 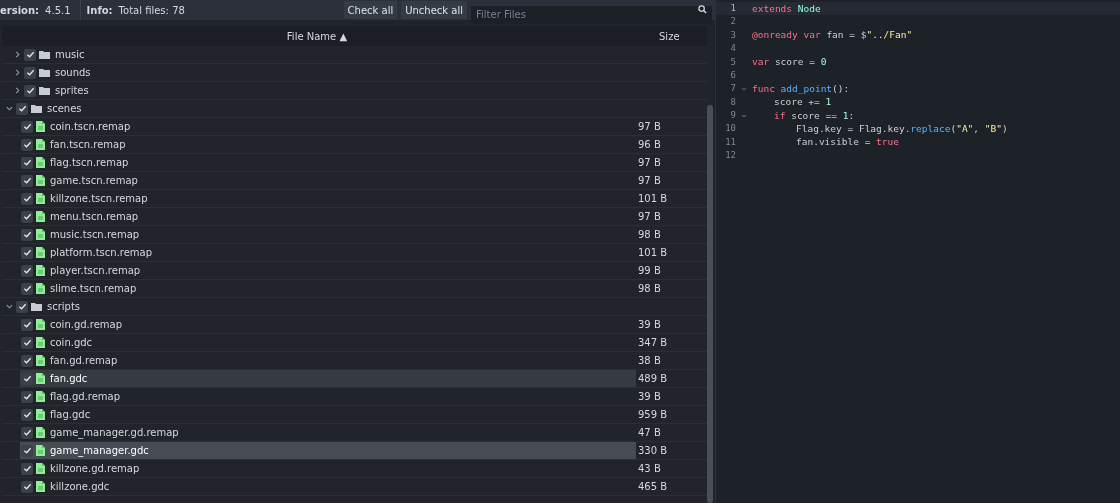 What do you see at coordinates (328, 378) in the screenshot?
I see `file-row: fan.gdc` at bounding box center [328, 378].